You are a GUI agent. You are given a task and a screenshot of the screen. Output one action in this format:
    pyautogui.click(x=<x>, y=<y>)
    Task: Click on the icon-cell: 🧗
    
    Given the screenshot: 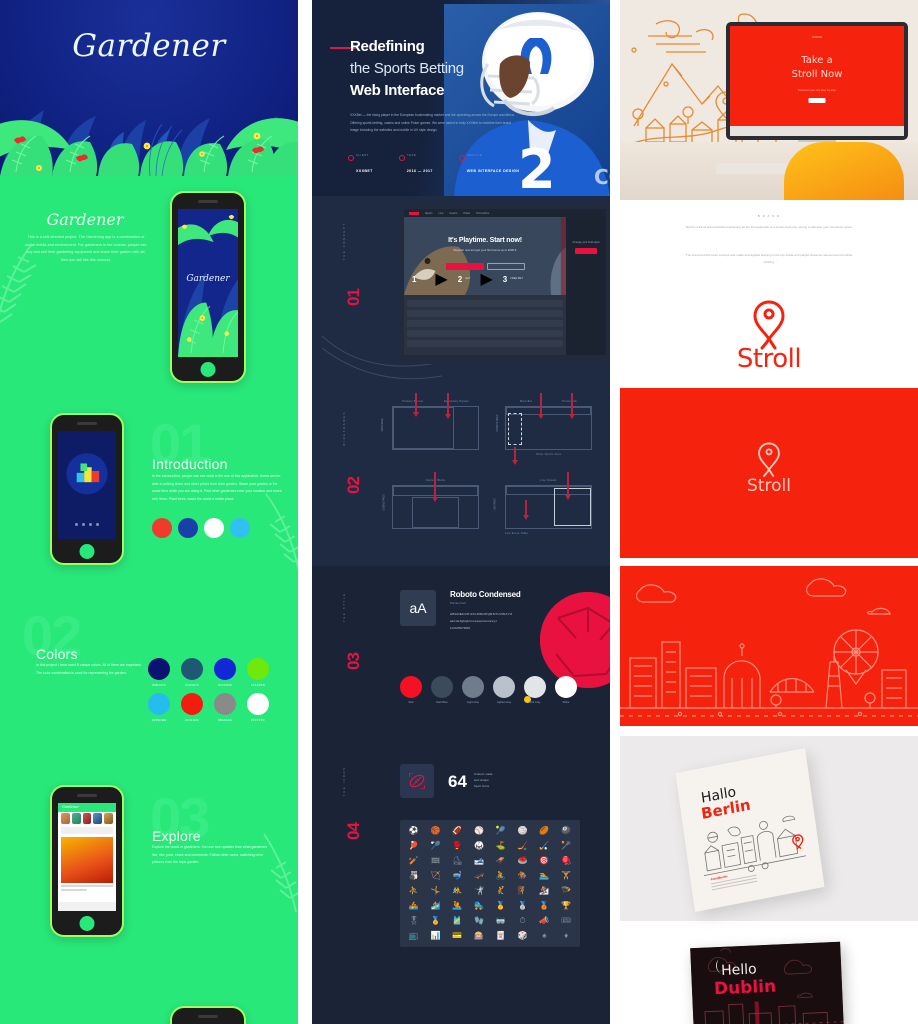 What is the action you would take?
    pyautogui.click(x=522, y=890)
    